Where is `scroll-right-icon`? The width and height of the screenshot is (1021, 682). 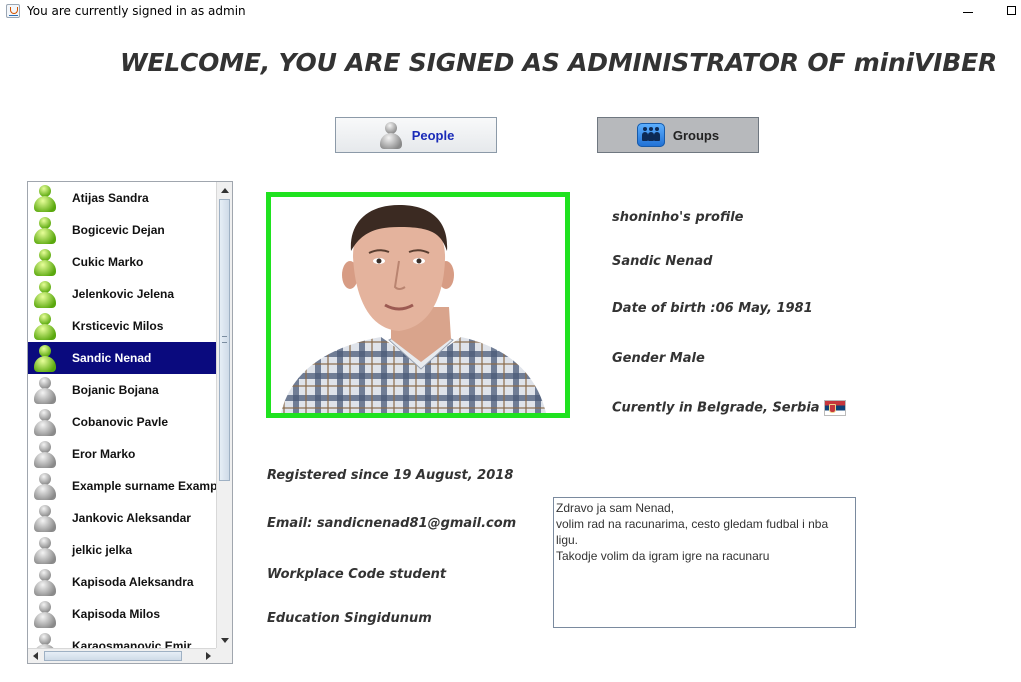 scroll-right-icon is located at coordinates (208, 656).